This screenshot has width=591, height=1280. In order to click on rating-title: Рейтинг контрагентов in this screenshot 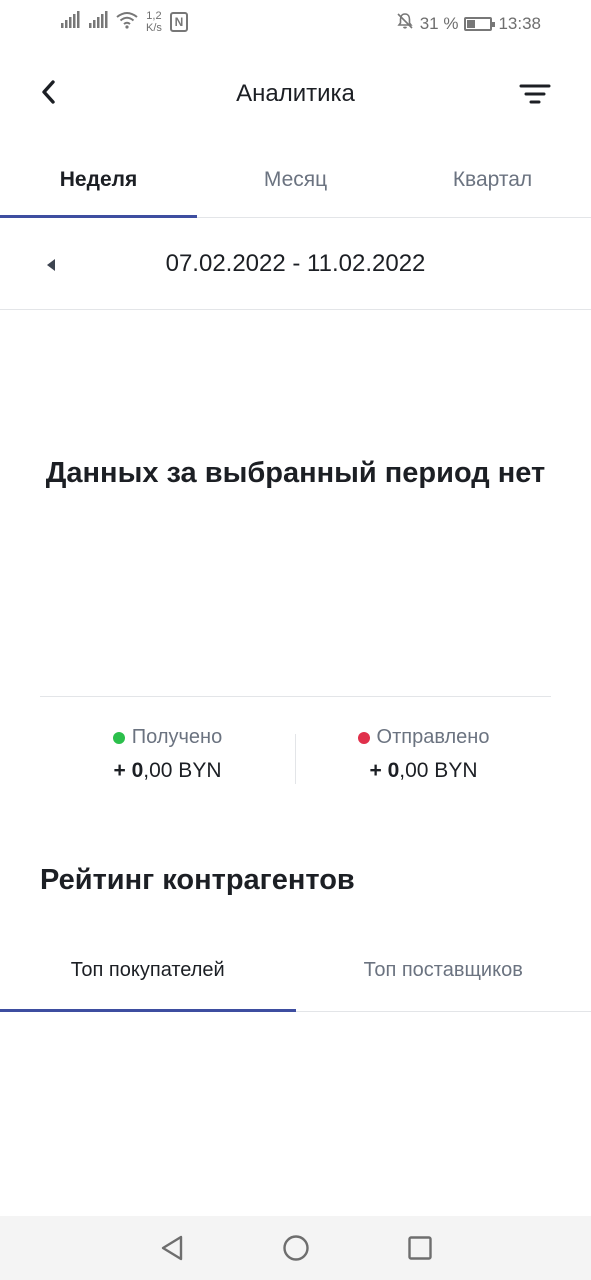, I will do `click(197, 880)`.